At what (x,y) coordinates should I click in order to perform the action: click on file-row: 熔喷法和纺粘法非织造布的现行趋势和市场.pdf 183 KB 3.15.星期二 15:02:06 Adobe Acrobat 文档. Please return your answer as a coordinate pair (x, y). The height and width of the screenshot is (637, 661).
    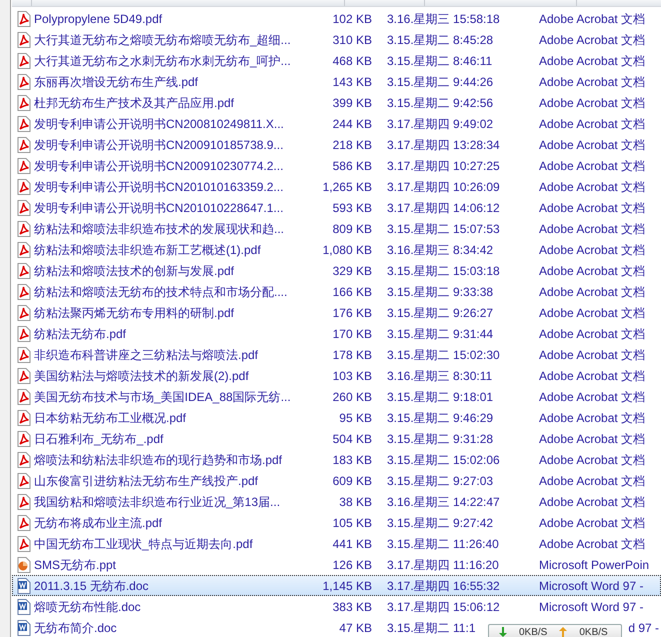
    Looking at the image, I should click on (336, 459).